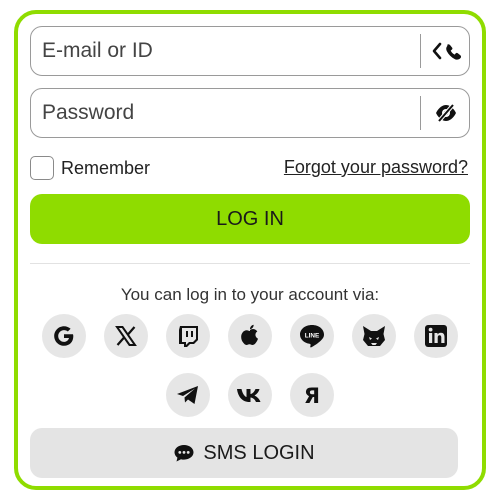  Describe the element at coordinates (97, 50) in the screenshot. I see `email-placeholder: E-mail or ID` at that location.